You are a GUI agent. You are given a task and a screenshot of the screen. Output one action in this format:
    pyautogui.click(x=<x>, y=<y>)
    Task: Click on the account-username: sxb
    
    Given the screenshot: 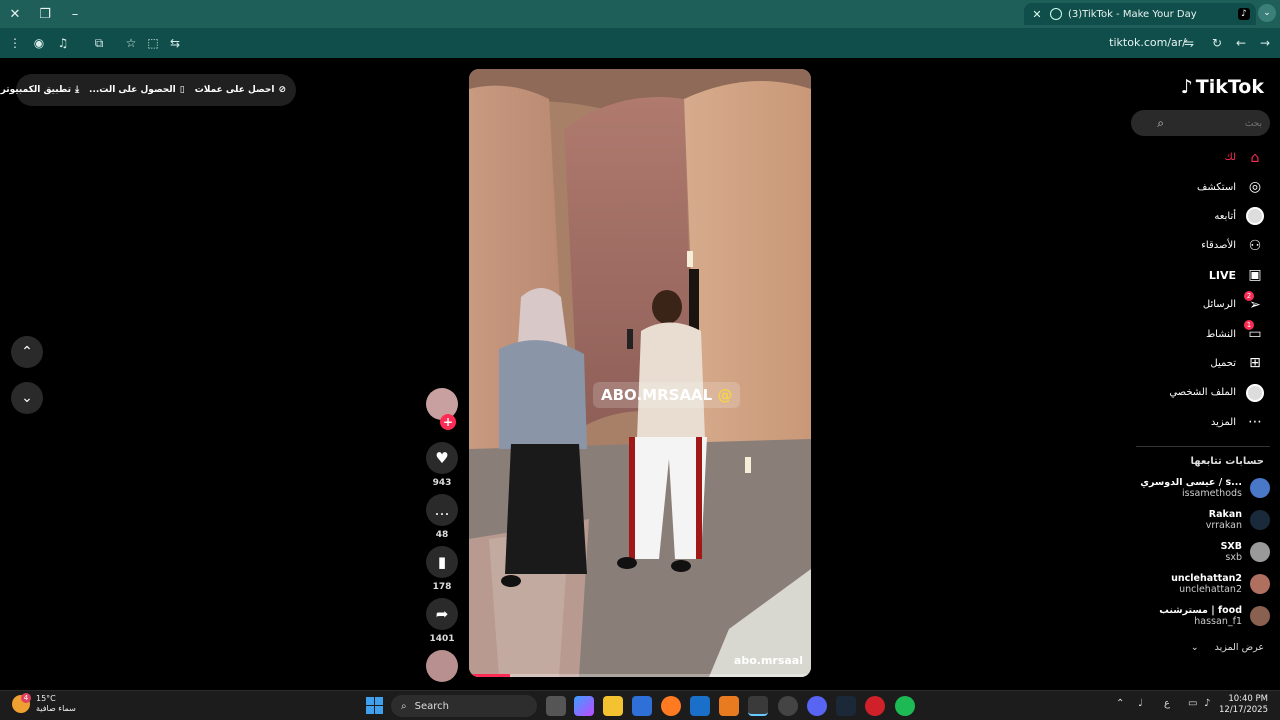 What is the action you would take?
    pyautogui.click(x=1233, y=557)
    